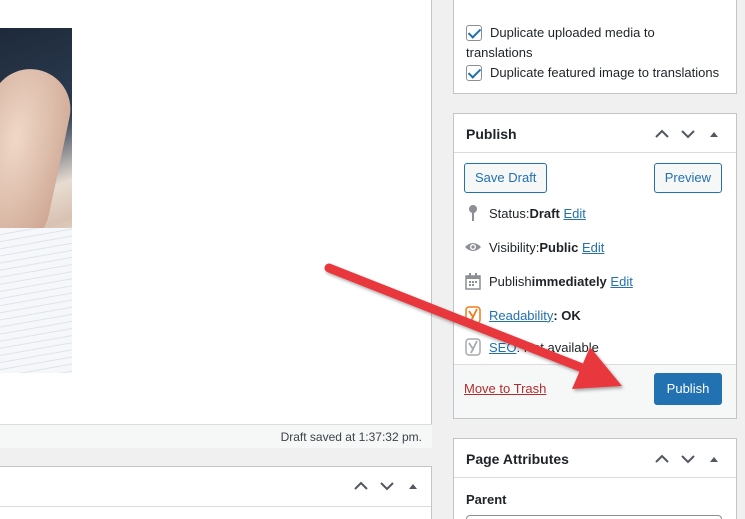 The height and width of the screenshot is (519, 745). Describe the element at coordinates (502, 347) in the screenshot. I see `seo-link: SEO` at that location.